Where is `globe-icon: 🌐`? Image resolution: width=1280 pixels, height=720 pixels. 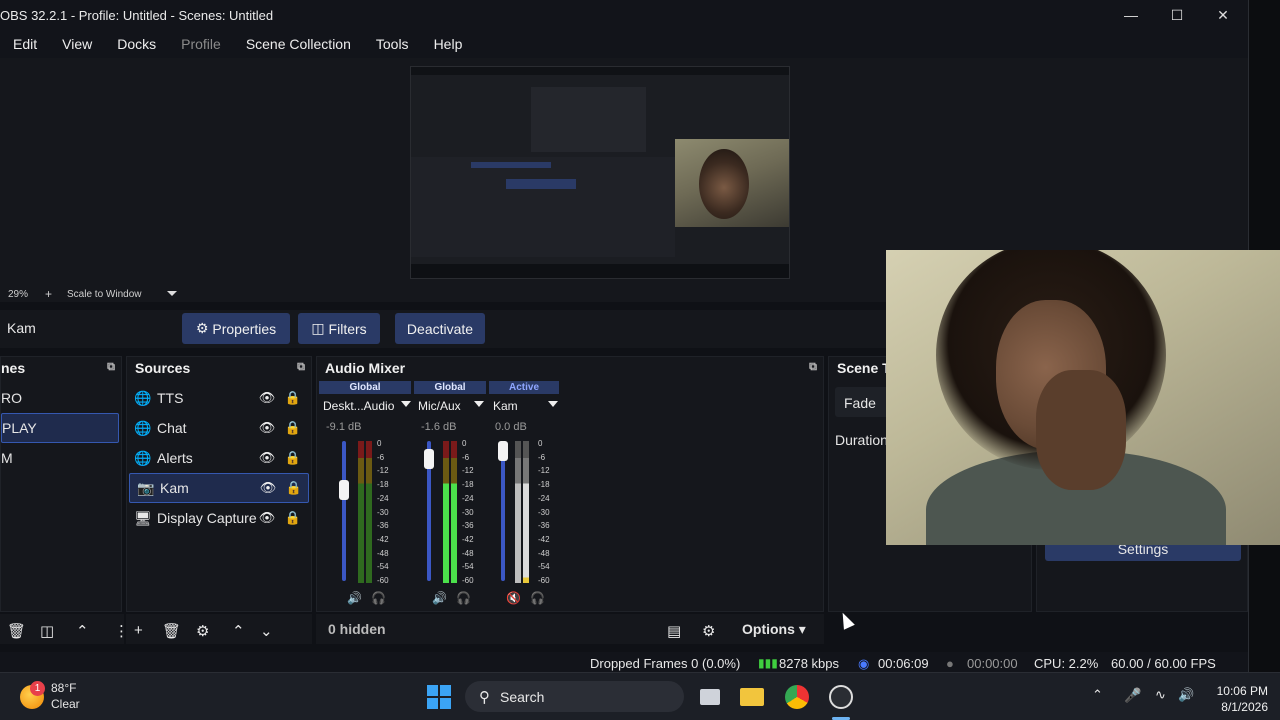
globe-icon: 🌐 is located at coordinates (143, 457).